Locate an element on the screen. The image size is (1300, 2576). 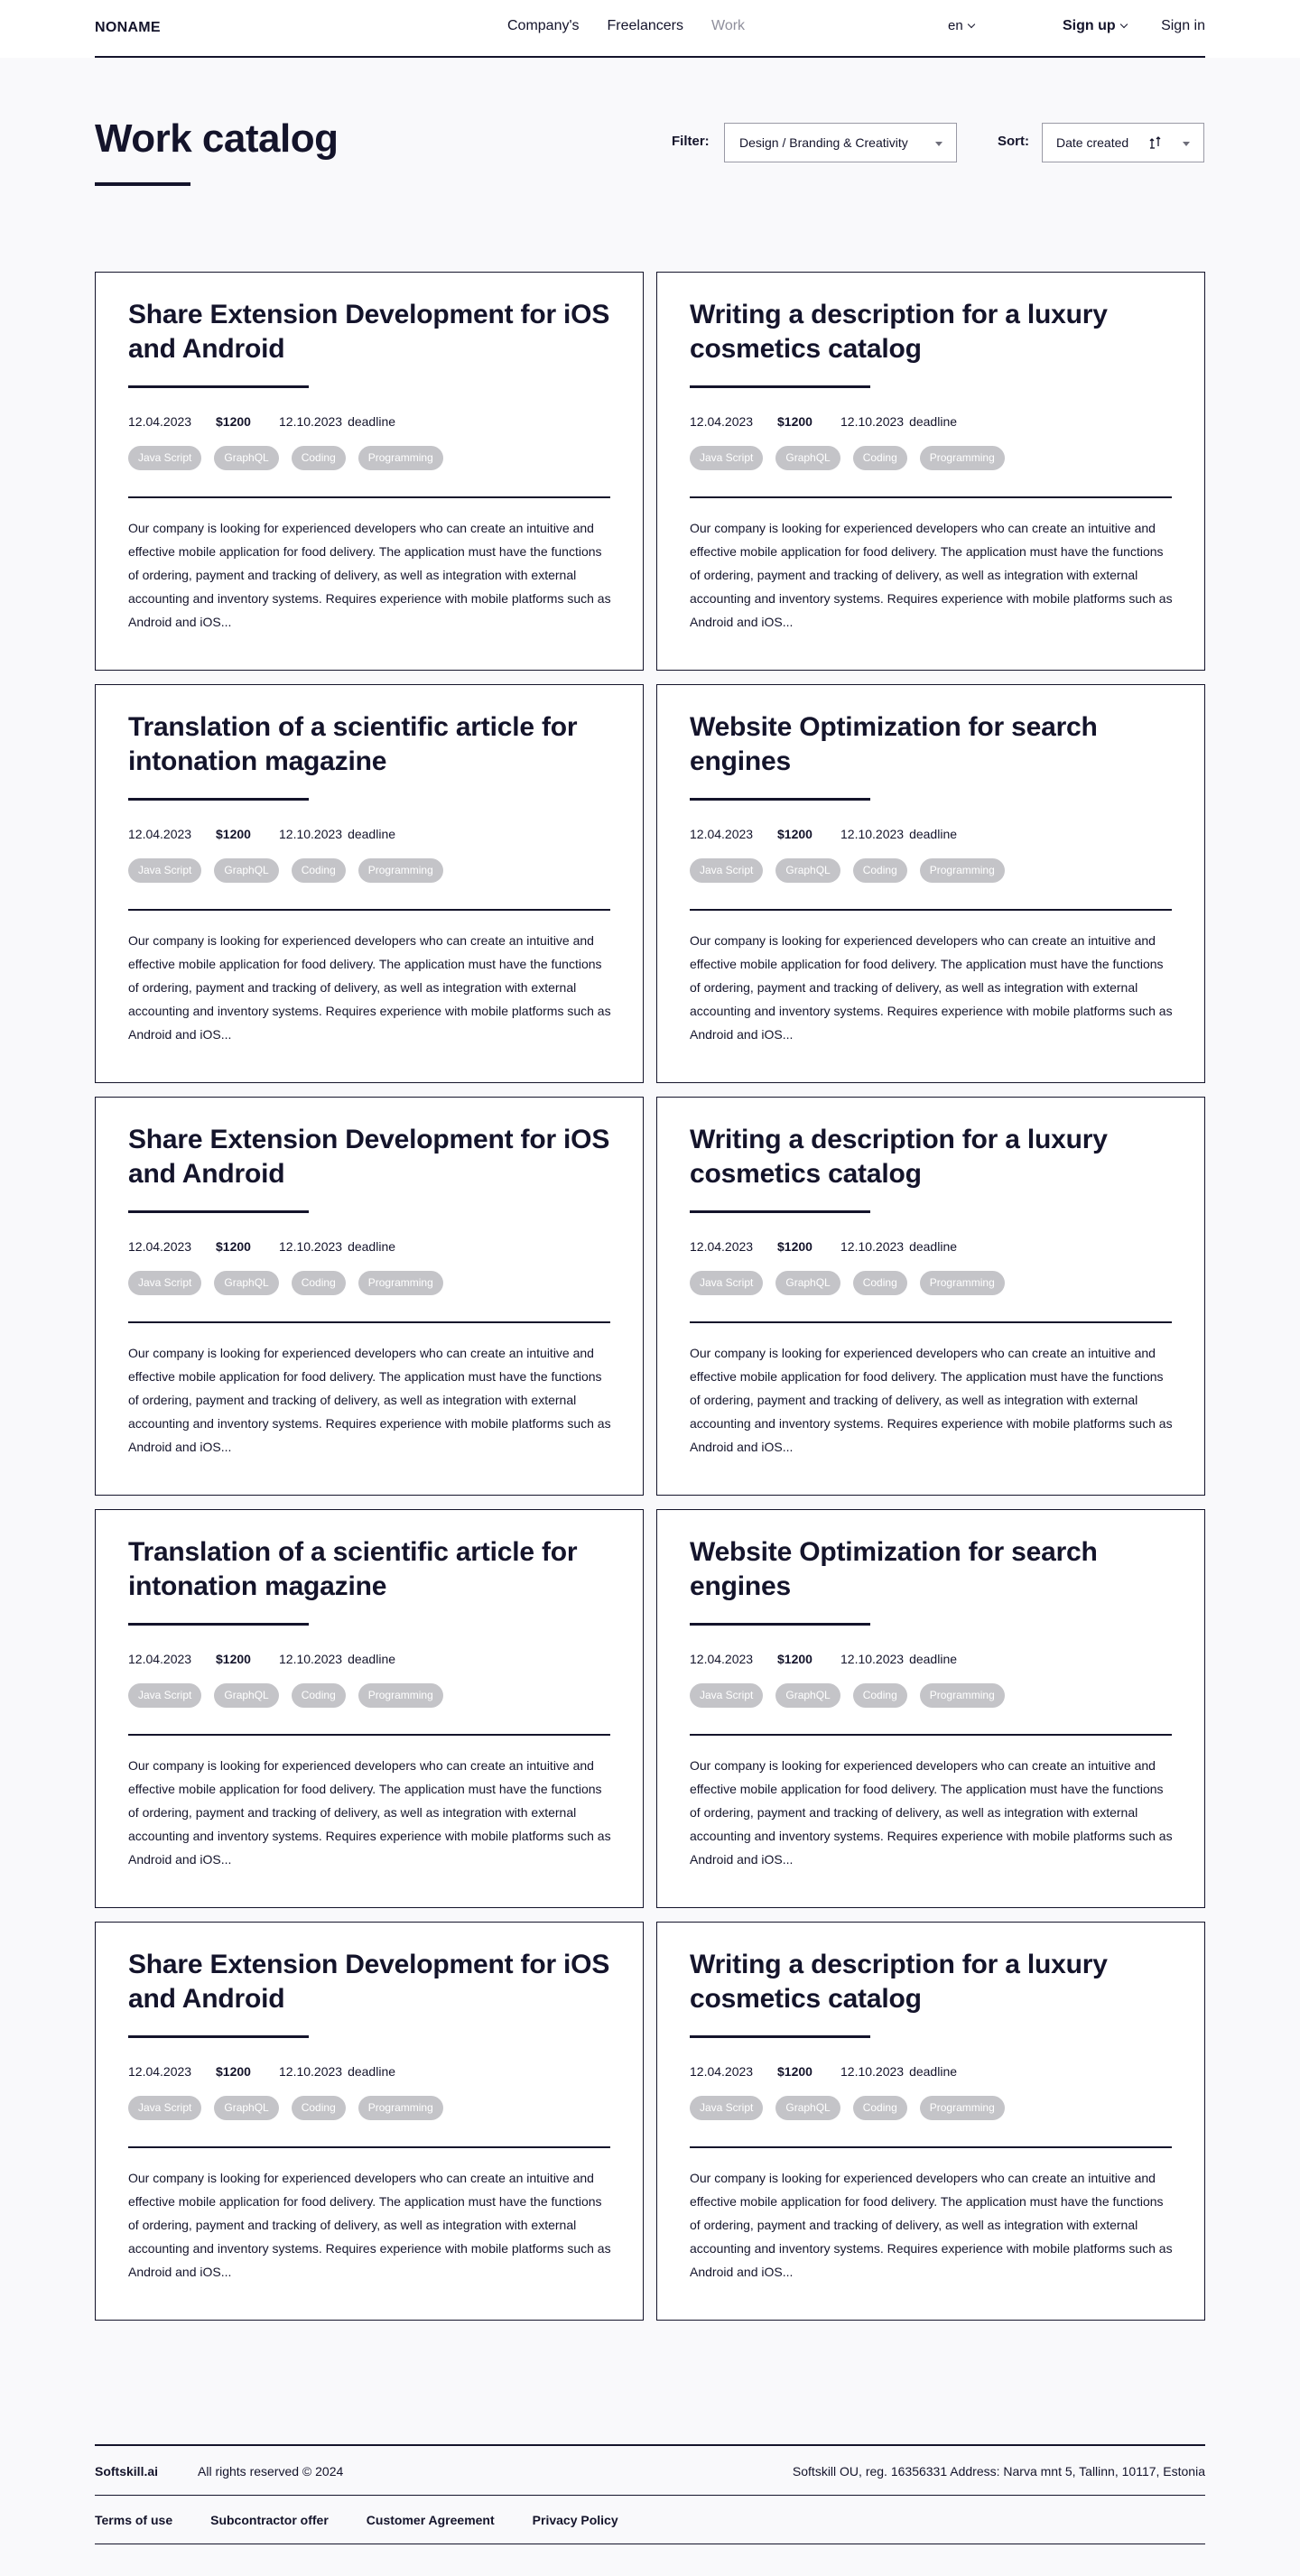
filter-dropdown: Design / Branding & Creativity is located at coordinates (840, 143).